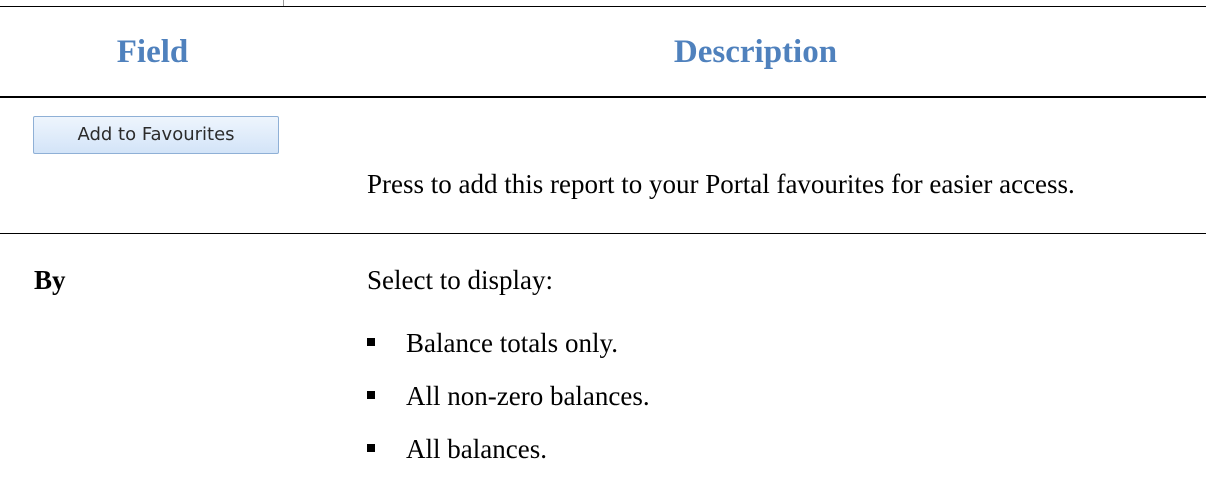 Image resolution: width=1206 pixels, height=503 pixels. What do you see at coordinates (152, 52) in the screenshot?
I see `column-header-field: Field` at bounding box center [152, 52].